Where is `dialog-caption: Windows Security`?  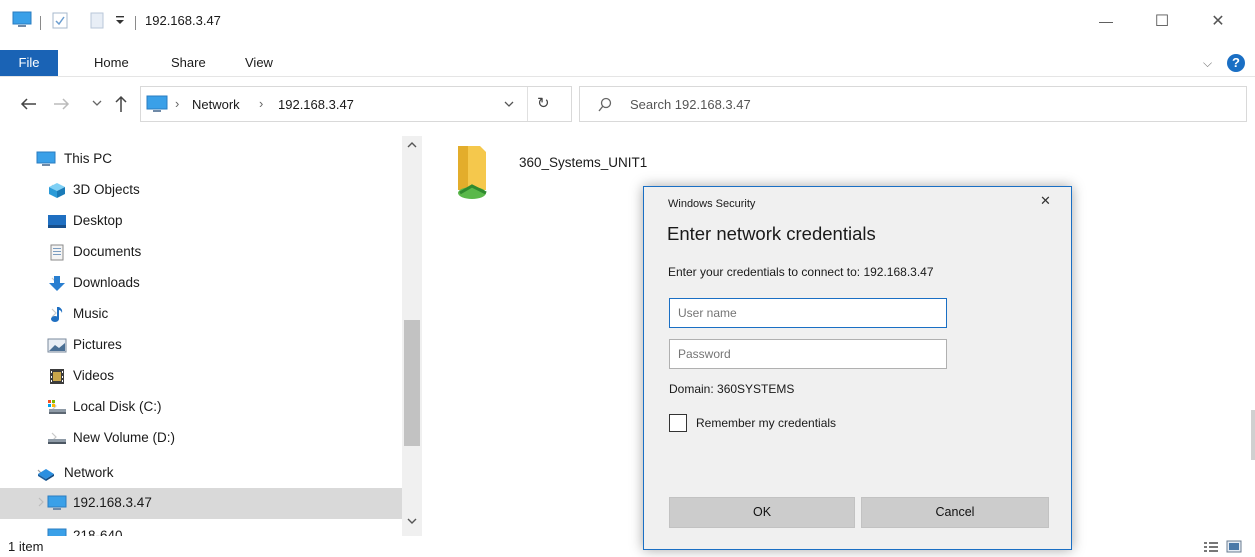
dialog-caption: Windows Security is located at coordinates (712, 204).